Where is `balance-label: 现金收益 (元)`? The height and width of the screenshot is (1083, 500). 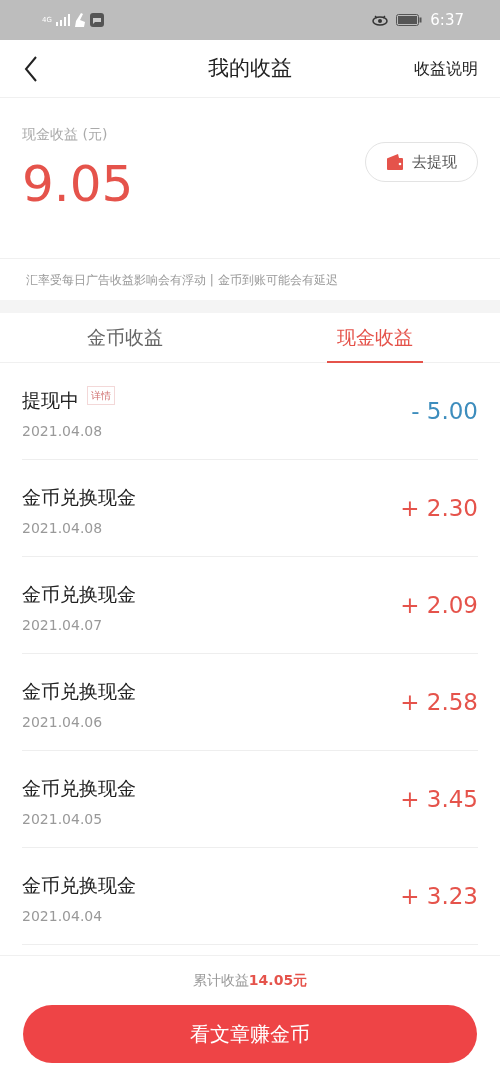
balance-label: 现金收益 (元) is located at coordinates (65, 134).